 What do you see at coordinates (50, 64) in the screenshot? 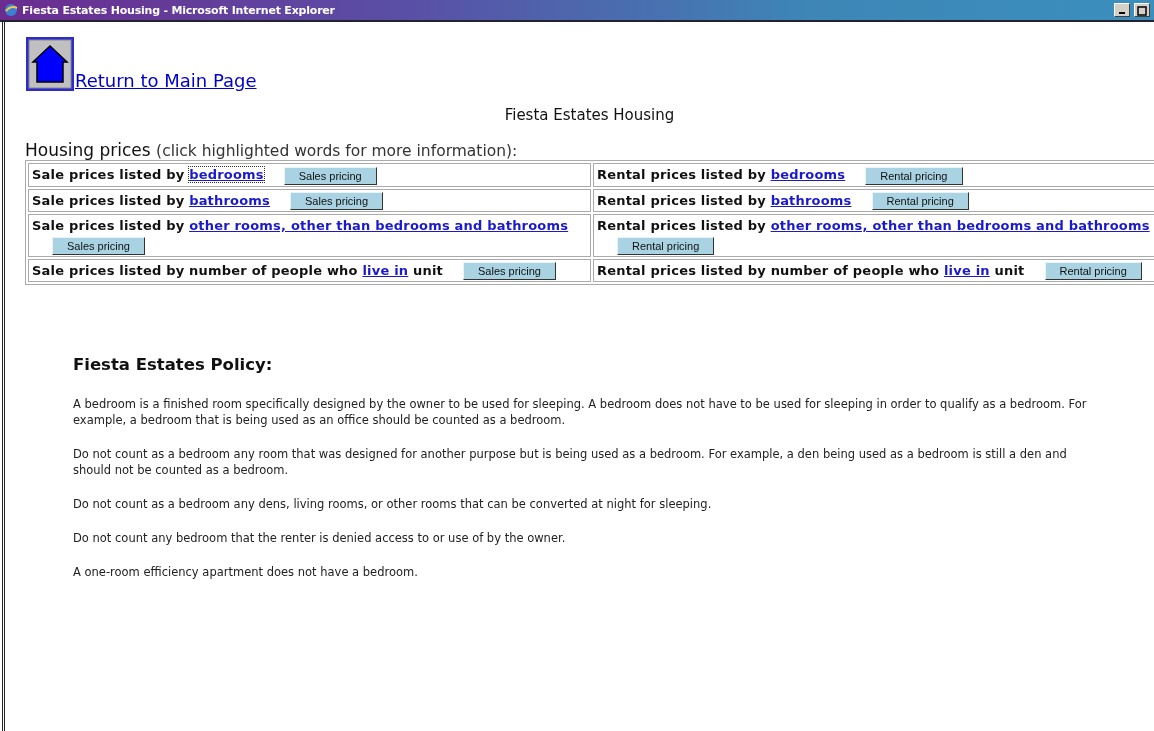
I see `home-icon` at bounding box center [50, 64].